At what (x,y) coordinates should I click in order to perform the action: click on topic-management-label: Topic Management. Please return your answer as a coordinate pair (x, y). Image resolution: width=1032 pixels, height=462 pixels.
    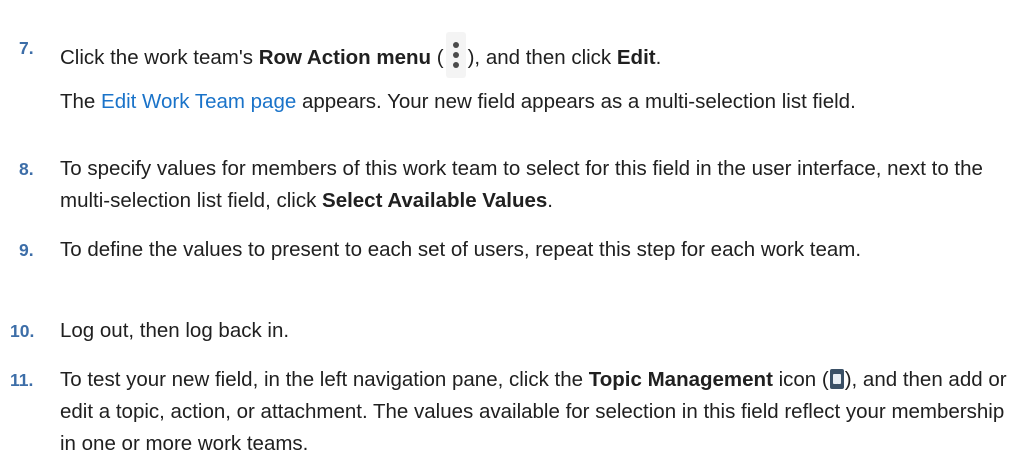
    Looking at the image, I should click on (680, 379).